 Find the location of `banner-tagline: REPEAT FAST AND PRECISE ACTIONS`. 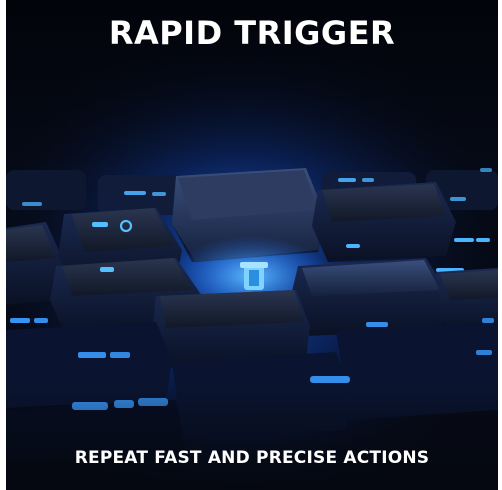

banner-tagline: REPEAT FAST AND PRECISE ACTIONS is located at coordinates (252, 458).